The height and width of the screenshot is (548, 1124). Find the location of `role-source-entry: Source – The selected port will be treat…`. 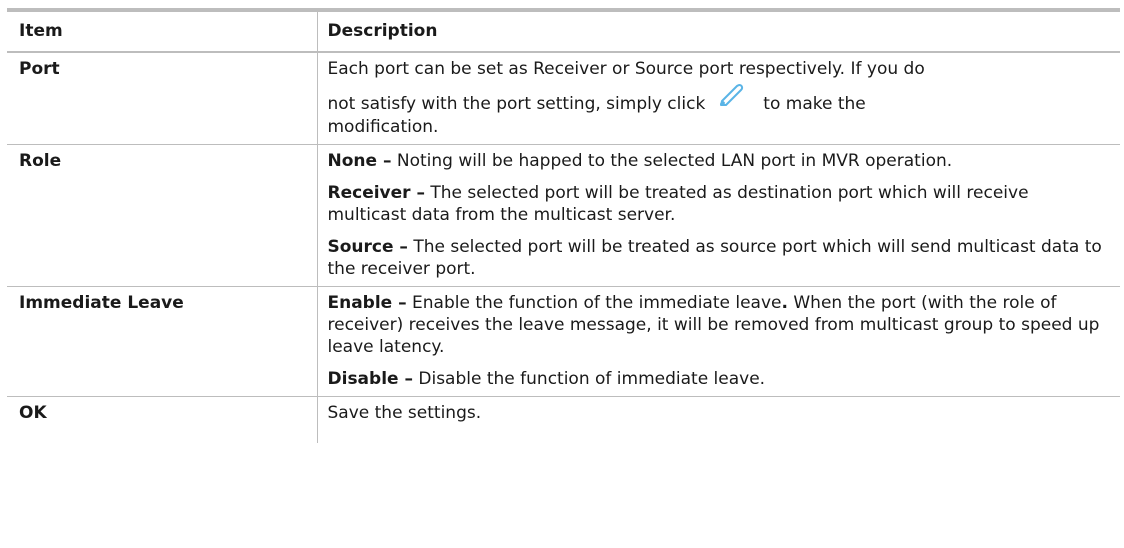

role-source-entry: Source – The selected port will be treat… is located at coordinates (719, 258).